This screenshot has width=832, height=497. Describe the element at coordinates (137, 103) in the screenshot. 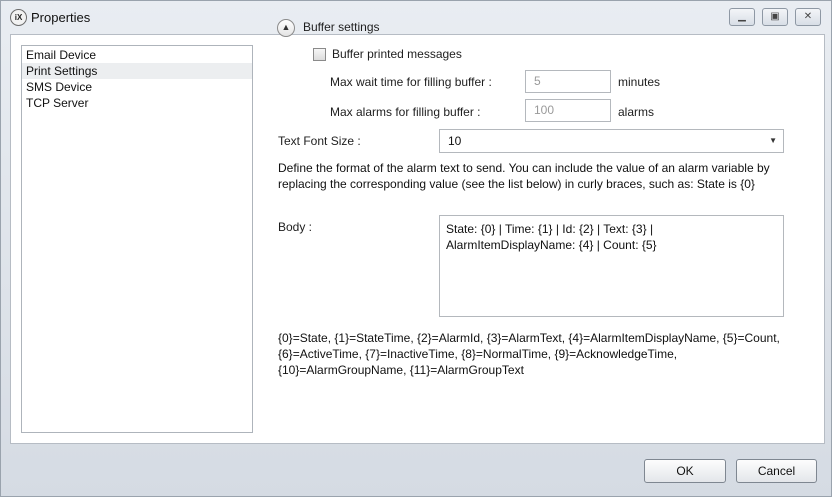

I see `sidebar-item-tcp-server: TCP Server` at that location.